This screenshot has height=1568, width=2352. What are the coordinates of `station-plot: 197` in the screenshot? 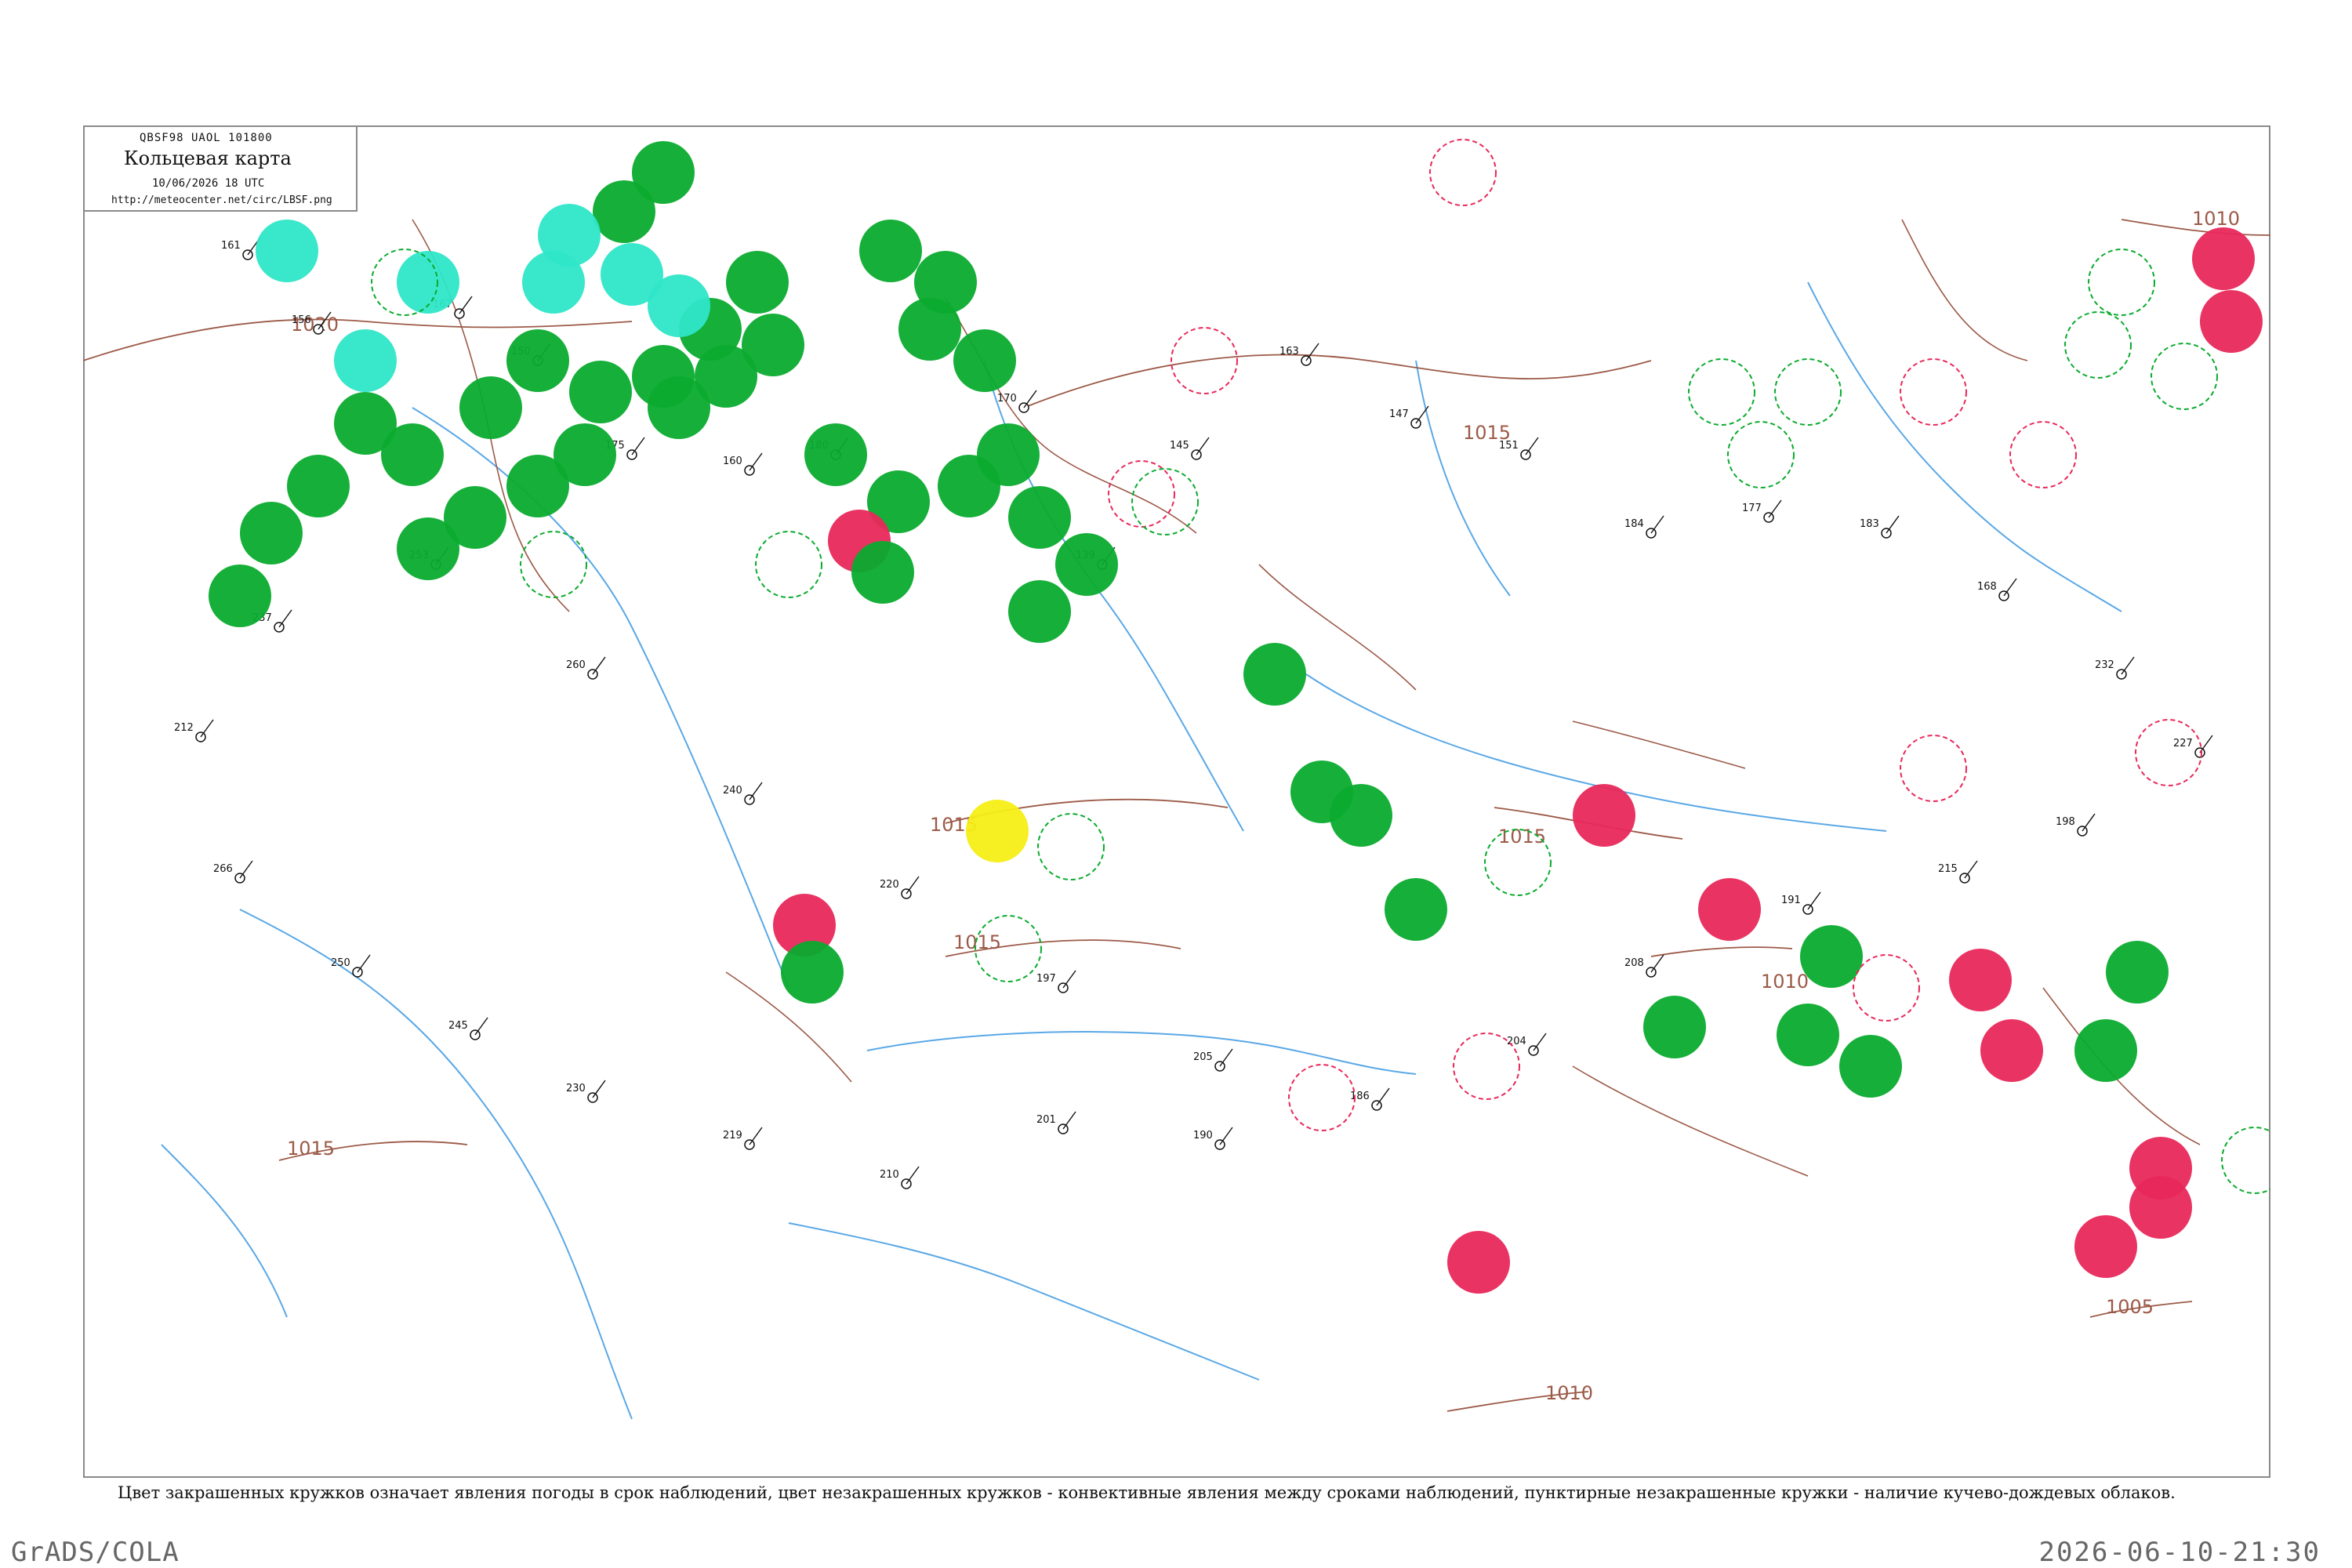 It's located at (1056, 981).